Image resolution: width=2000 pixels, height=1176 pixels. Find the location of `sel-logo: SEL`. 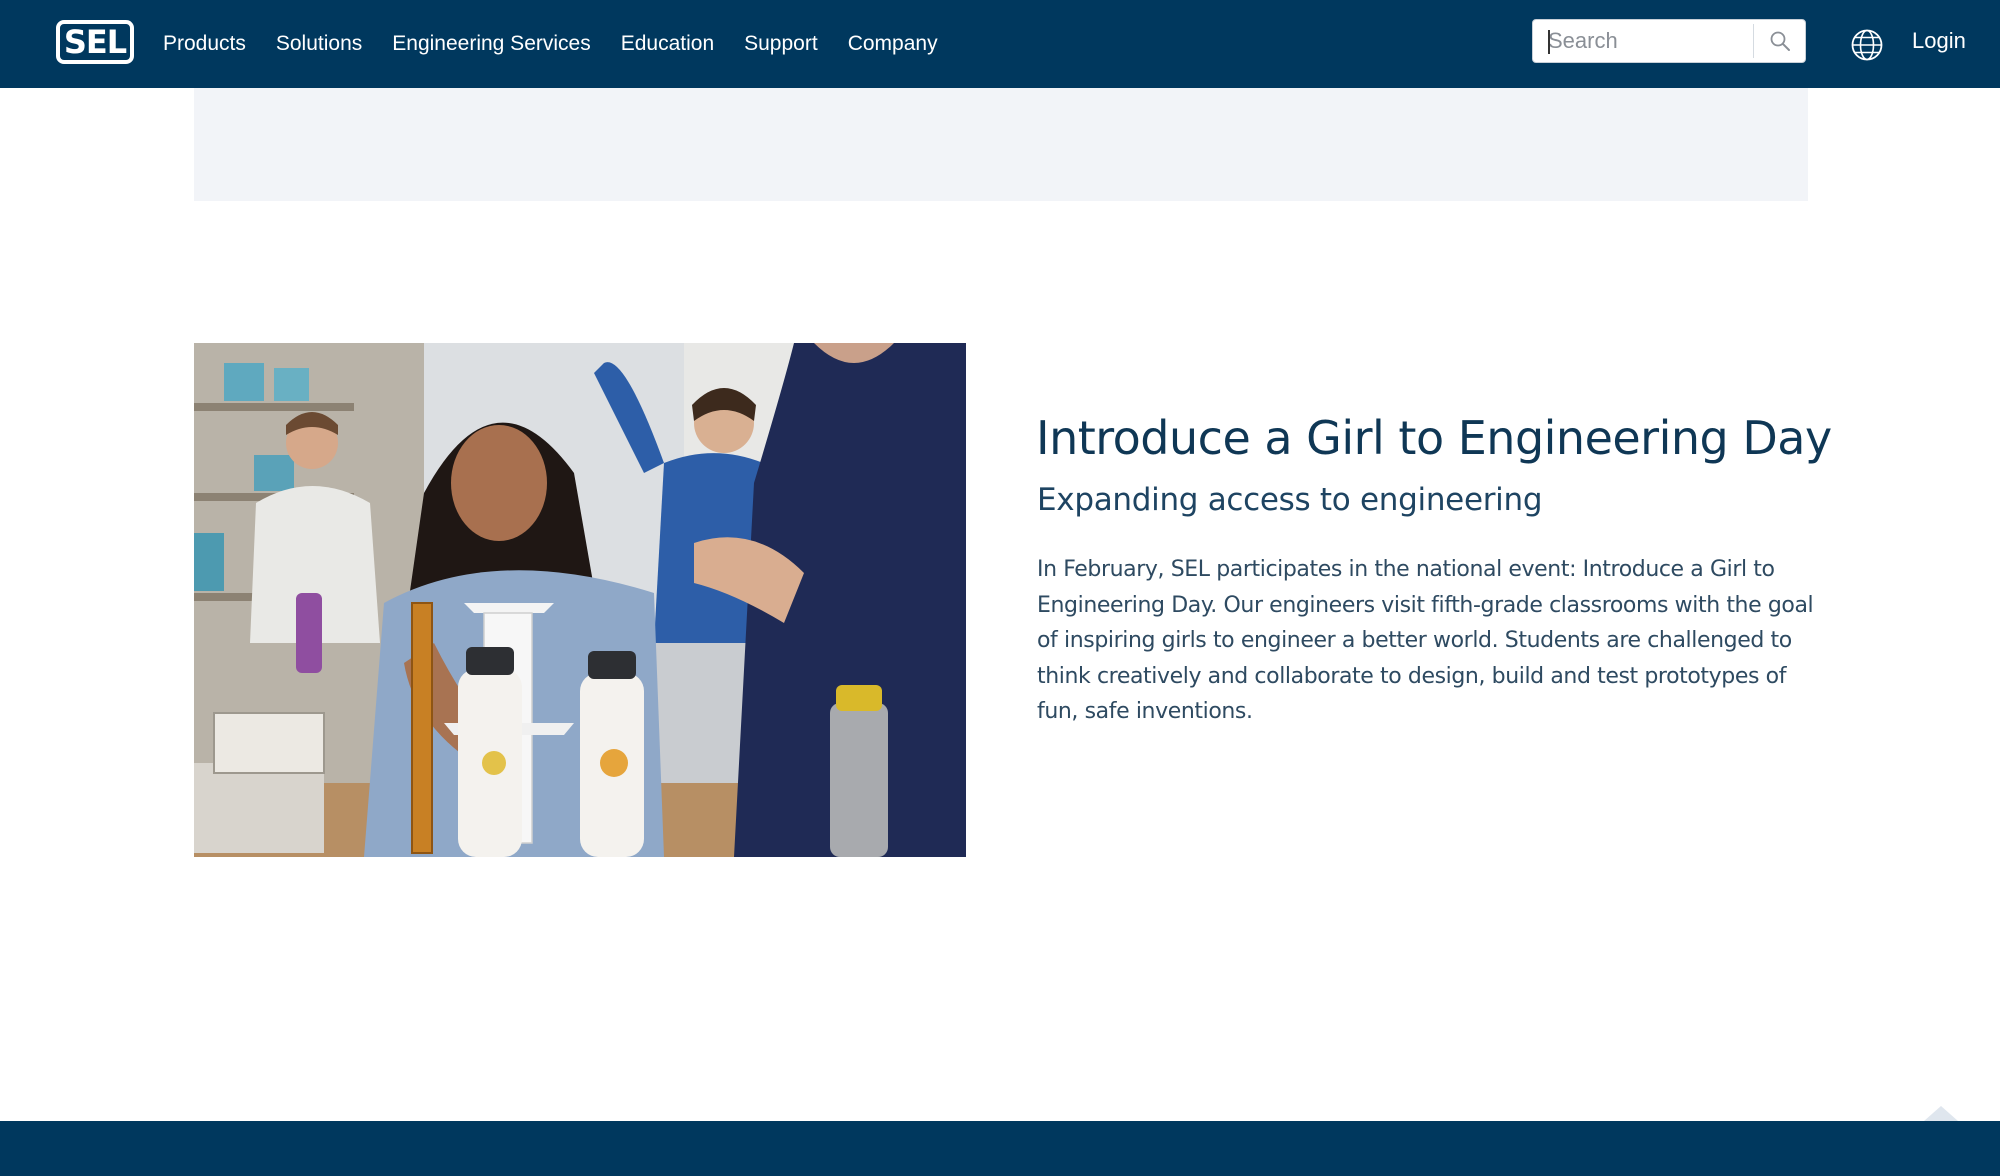

sel-logo: SEL is located at coordinates (95, 42).